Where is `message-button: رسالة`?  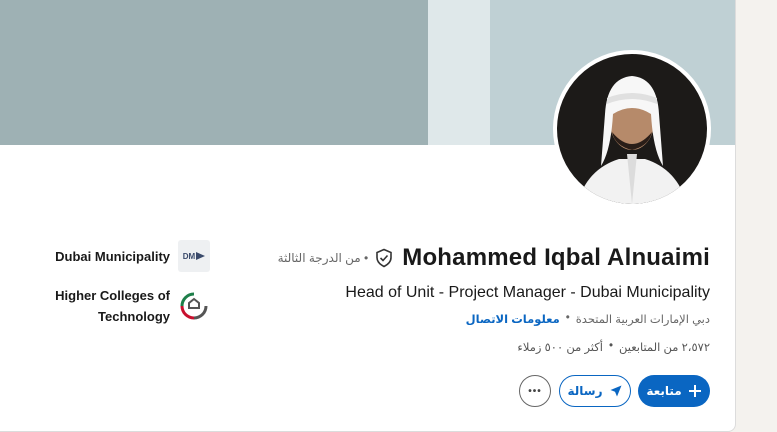
message-button: رسالة is located at coordinates (595, 391).